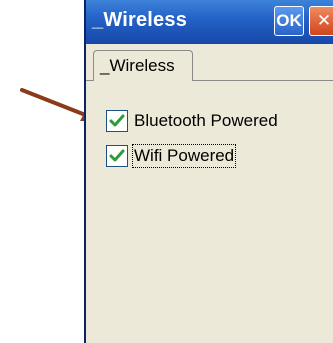 The image size is (333, 343). I want to click on wifi-checkbox, so click(117, 156).